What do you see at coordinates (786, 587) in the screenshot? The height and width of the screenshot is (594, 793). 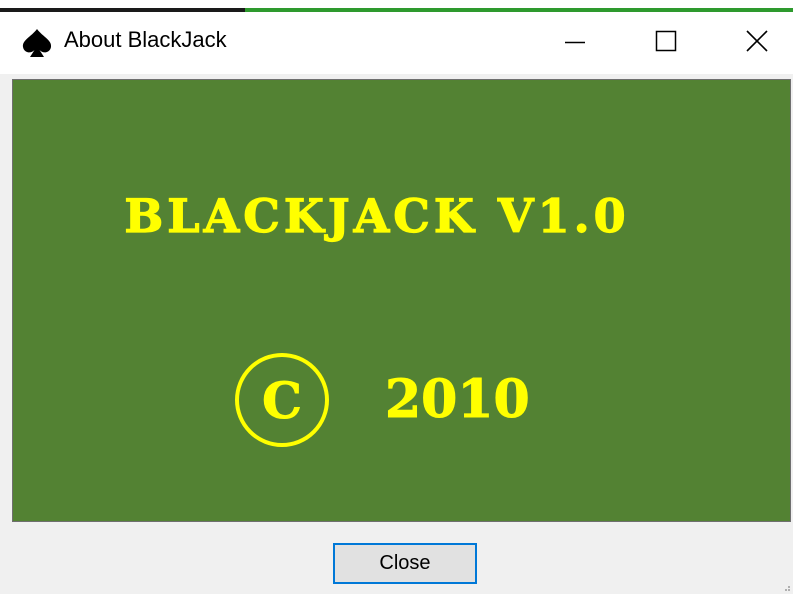 I see `resize-grip-icon` at bounding box center [786, 587].